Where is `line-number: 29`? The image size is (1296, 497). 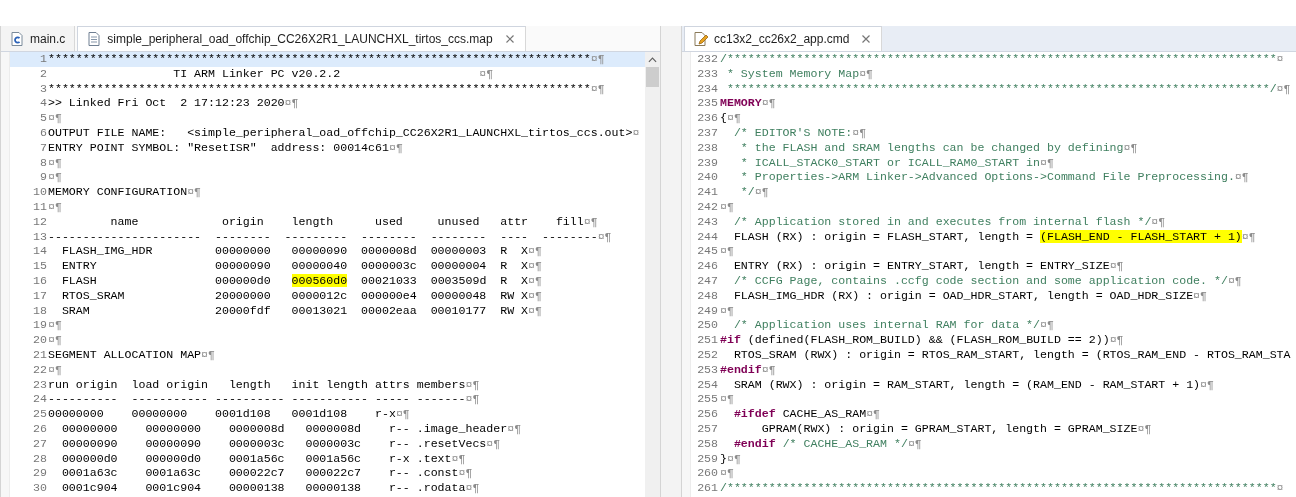
line-number: 29 is located at coordinates (40, 474).